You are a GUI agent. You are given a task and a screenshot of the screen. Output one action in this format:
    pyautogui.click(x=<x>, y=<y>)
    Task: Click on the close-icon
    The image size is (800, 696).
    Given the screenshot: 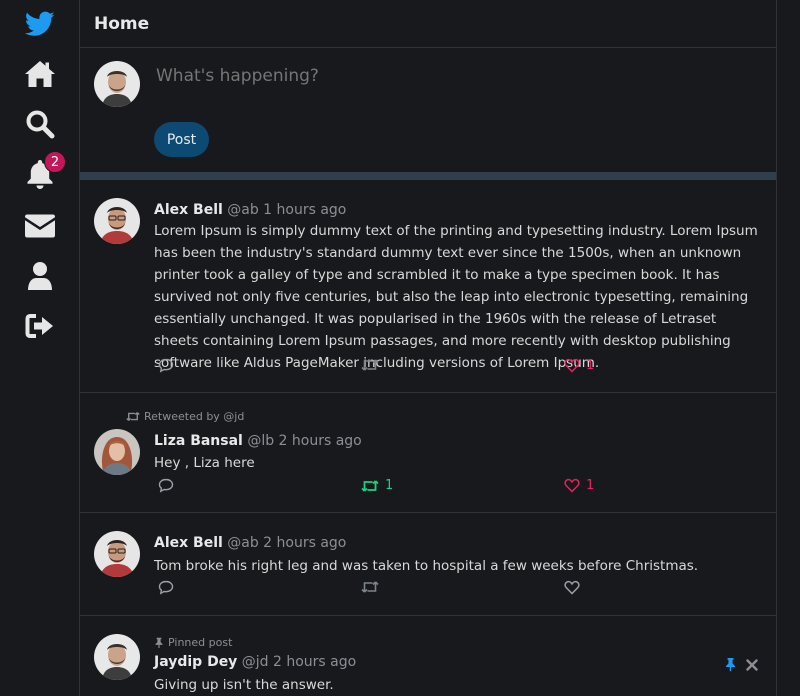 What is the action you would take?
    pyautogui.click(x=752, y=665)
    